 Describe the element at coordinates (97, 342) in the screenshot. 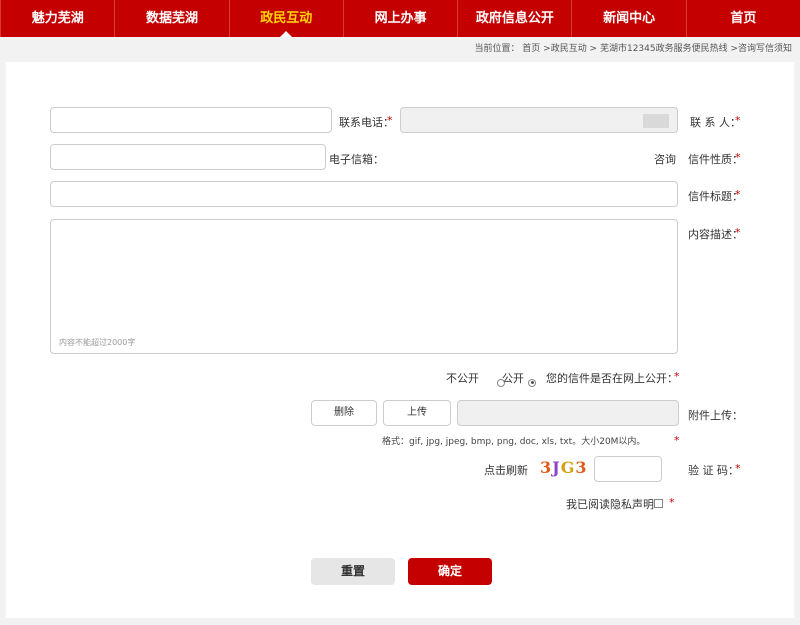

I see `content-hint: 内容不能超过2000字` at that location.